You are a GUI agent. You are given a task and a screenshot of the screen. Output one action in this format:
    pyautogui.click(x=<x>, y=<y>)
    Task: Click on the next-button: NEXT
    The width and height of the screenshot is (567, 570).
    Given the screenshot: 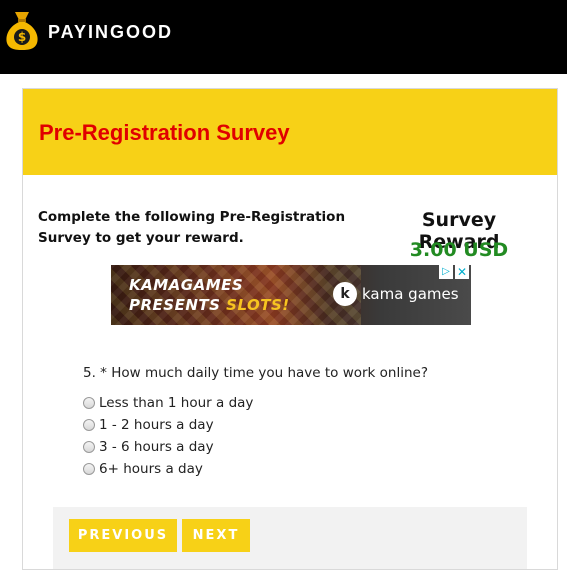 What is the action you would take?
    pyautogui.click(x=216, y=535)
    